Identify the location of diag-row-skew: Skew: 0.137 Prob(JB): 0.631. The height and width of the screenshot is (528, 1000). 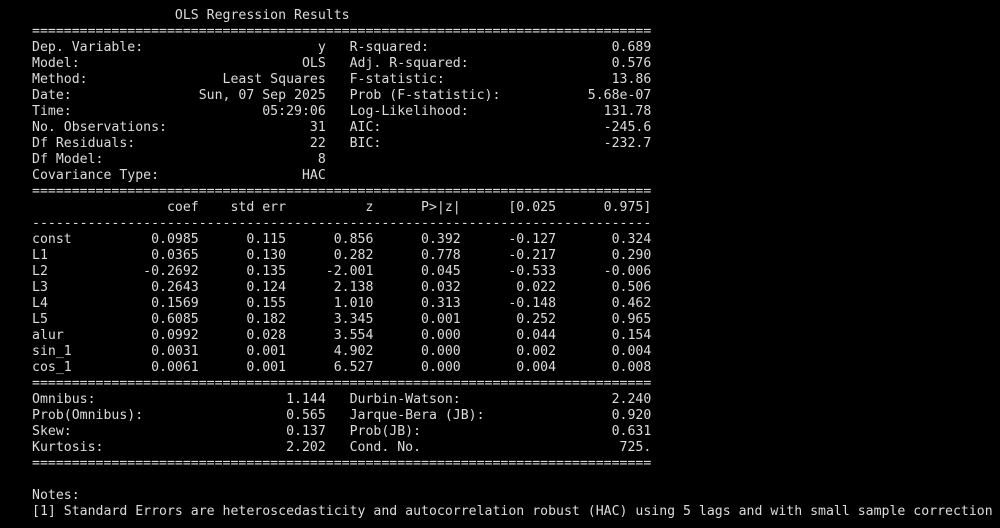
(342, 431).